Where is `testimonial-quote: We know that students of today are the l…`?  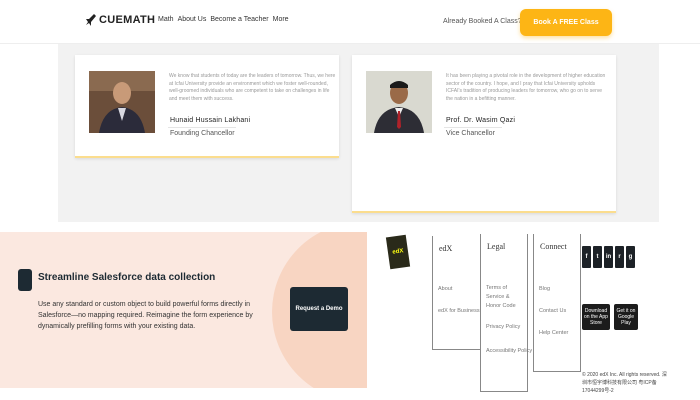
testimonial-quote: We know that students of today are the l… is located at coordinates (252, 87).